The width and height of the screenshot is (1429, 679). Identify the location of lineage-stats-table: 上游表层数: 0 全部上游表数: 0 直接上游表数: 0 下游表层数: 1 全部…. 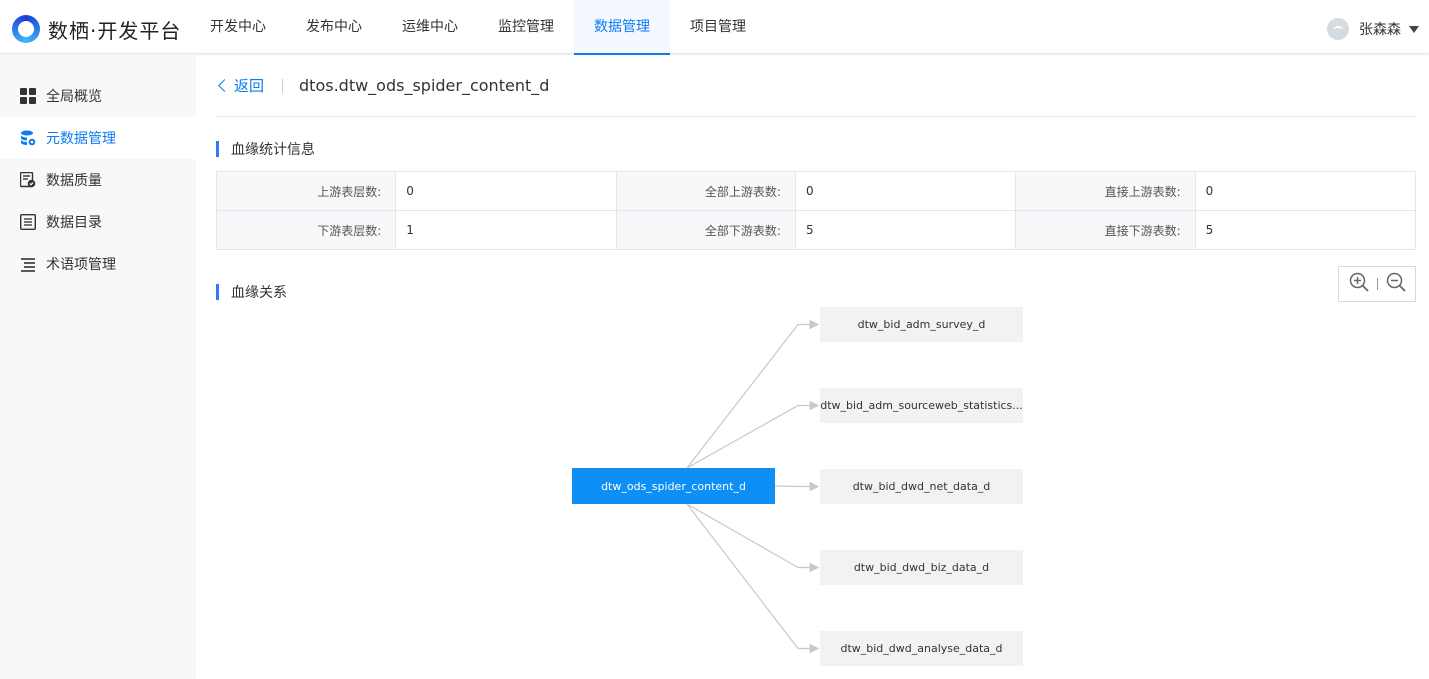
(816, 210).